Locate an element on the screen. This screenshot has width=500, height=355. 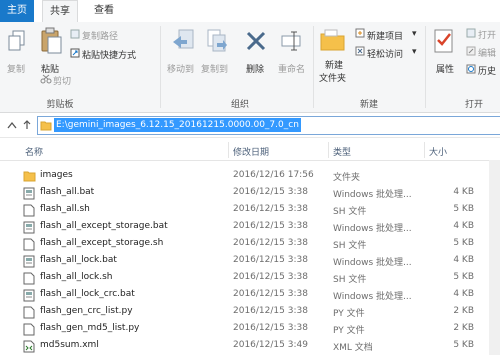
rename-button: 重命名 is located at coordinates (291, 68).